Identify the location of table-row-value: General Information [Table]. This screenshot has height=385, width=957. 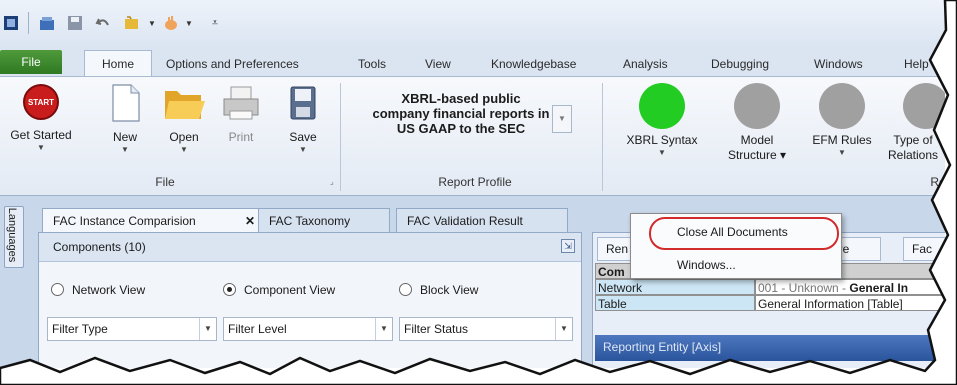
(850, 303).